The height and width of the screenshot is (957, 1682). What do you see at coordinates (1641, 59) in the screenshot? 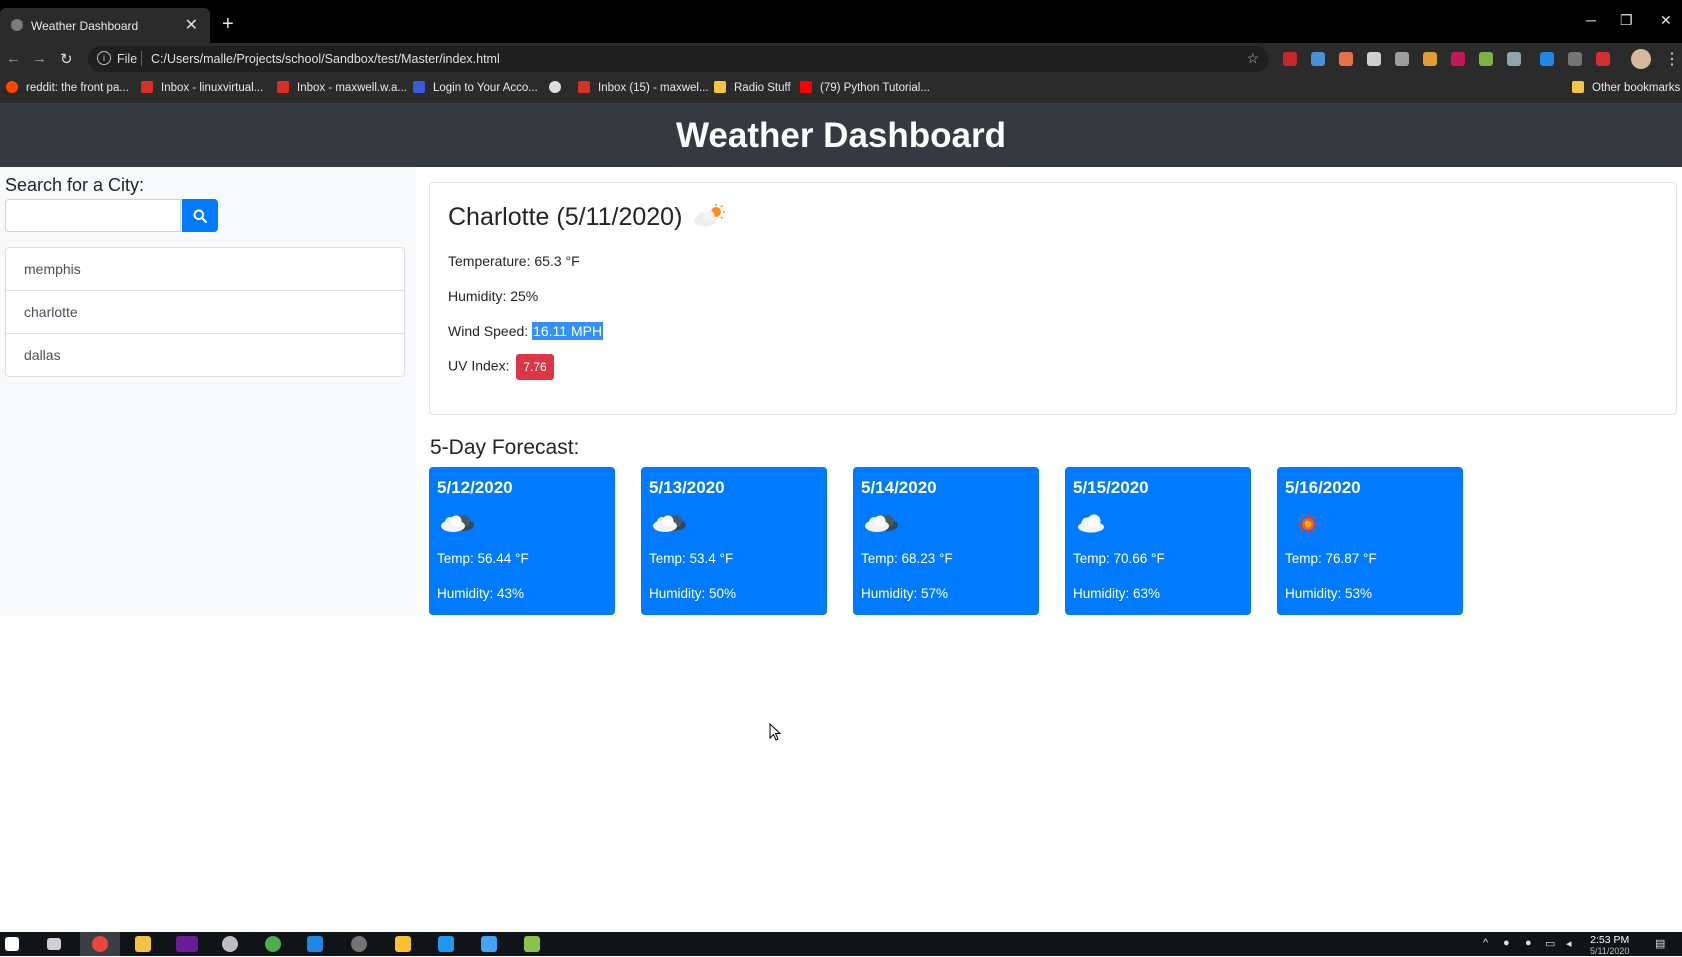
I see `profile-avatar` at bounding box center [1641, 59].